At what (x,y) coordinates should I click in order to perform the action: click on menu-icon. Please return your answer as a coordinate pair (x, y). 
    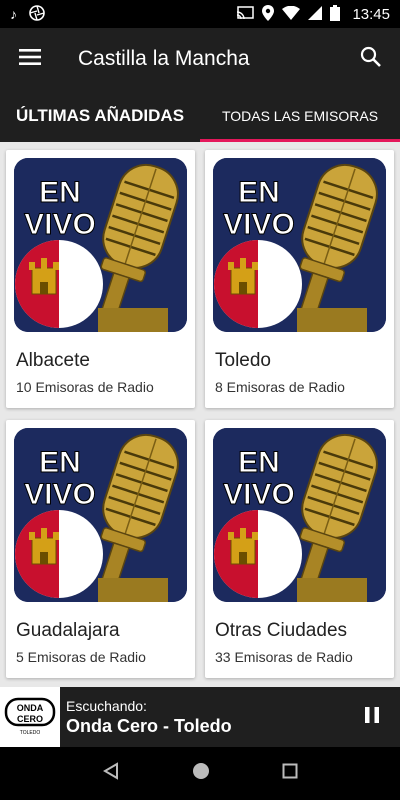
    Looking at the image, I should click on (30, 59).